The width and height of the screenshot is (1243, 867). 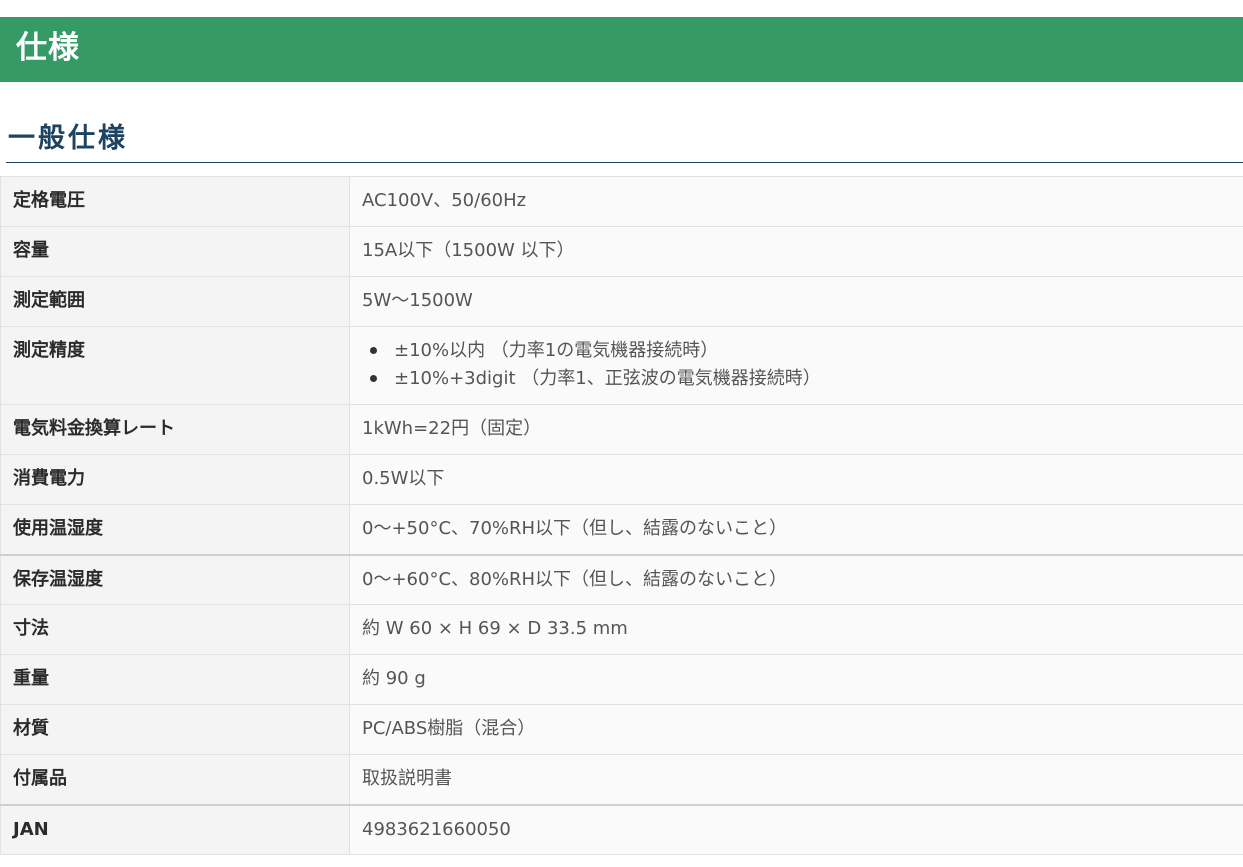 I want to click on spec-value: 1kWh=22円（固定）, so click(x=796, y=429).